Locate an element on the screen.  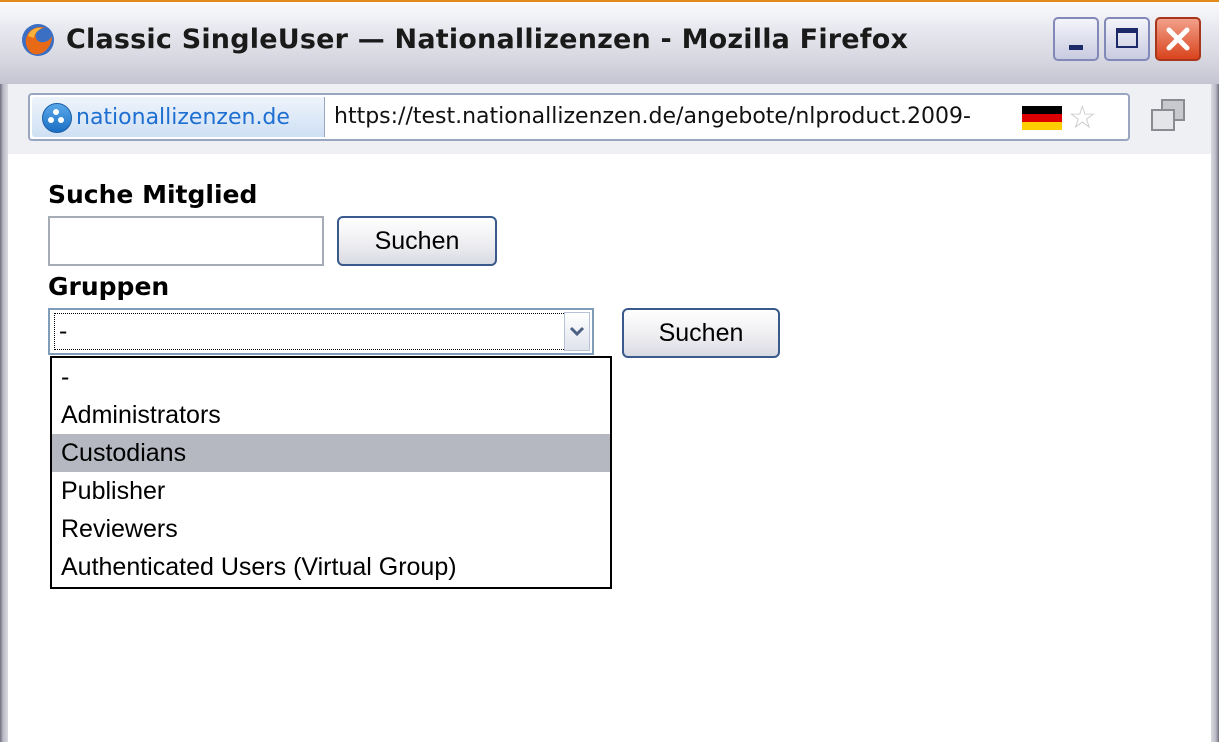
search-member-label: Suche Mitglied is located at coordinates (153, 194).